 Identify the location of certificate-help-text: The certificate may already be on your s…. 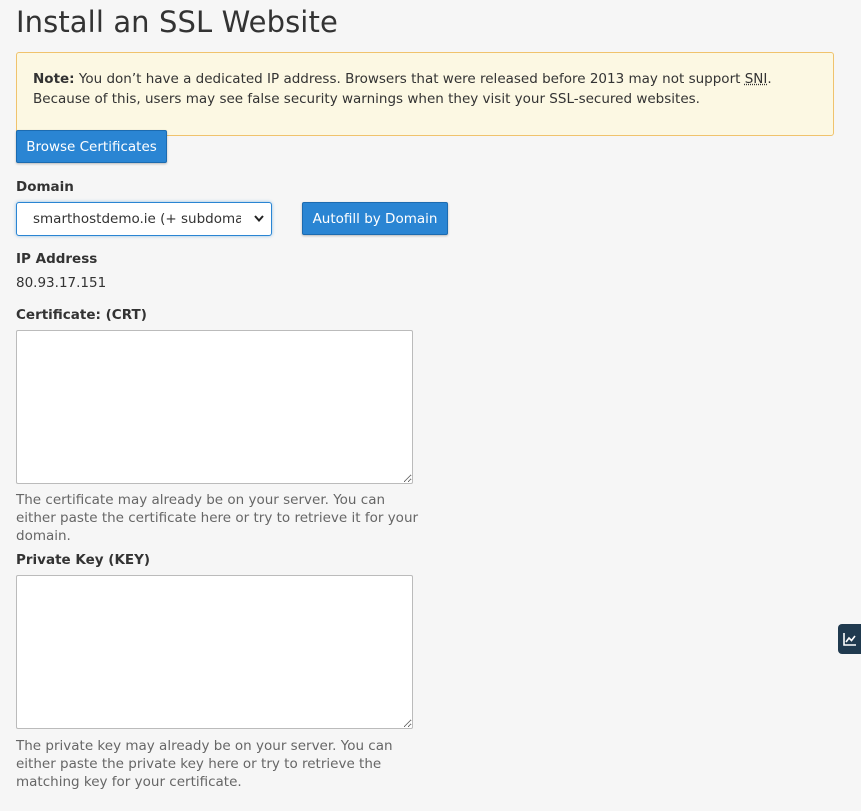
(217, 518).